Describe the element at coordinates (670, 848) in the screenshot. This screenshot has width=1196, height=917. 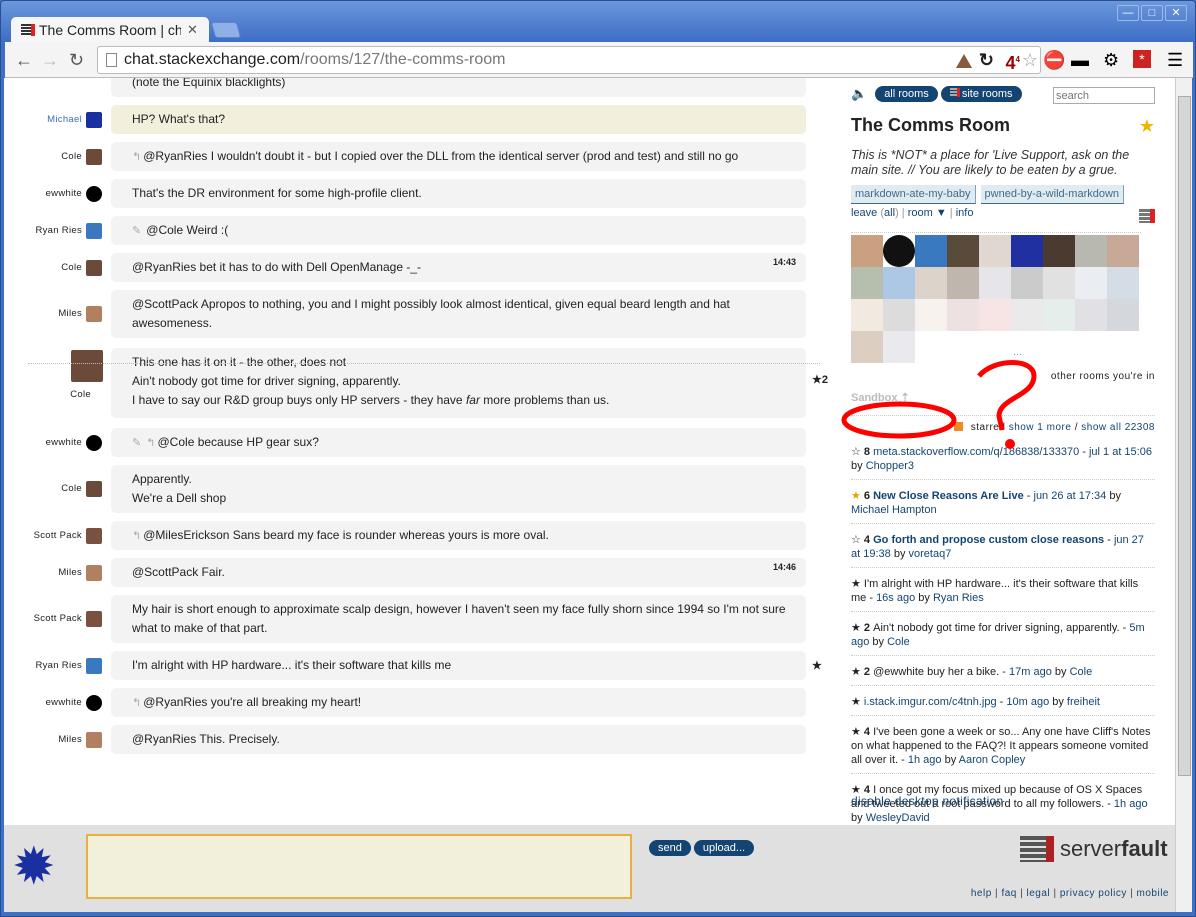
I see `send-button: send` at that location.